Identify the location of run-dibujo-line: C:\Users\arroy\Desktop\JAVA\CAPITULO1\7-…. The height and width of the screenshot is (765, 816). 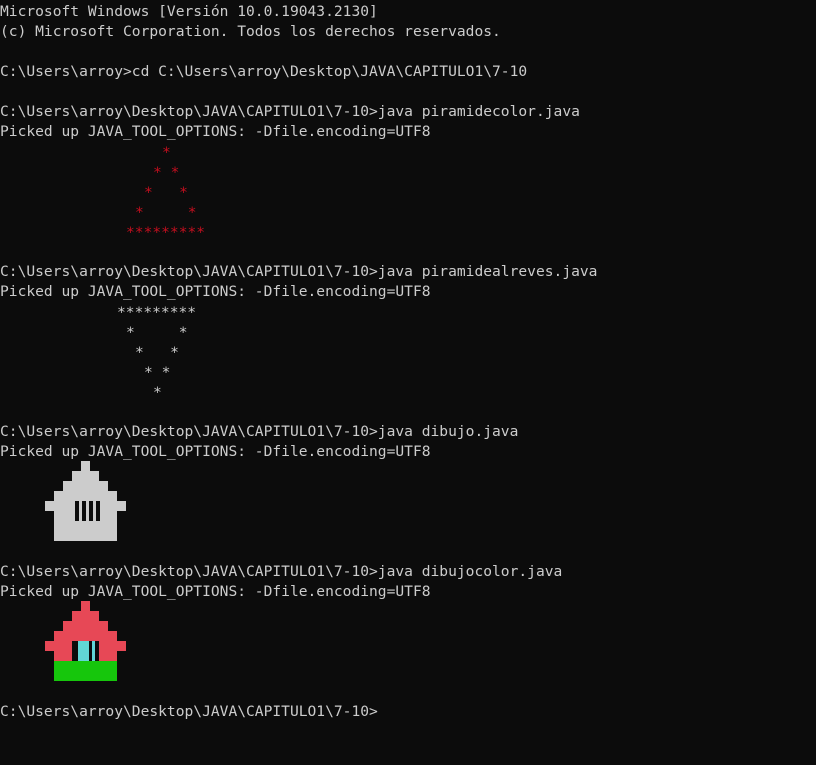
(259, 431).